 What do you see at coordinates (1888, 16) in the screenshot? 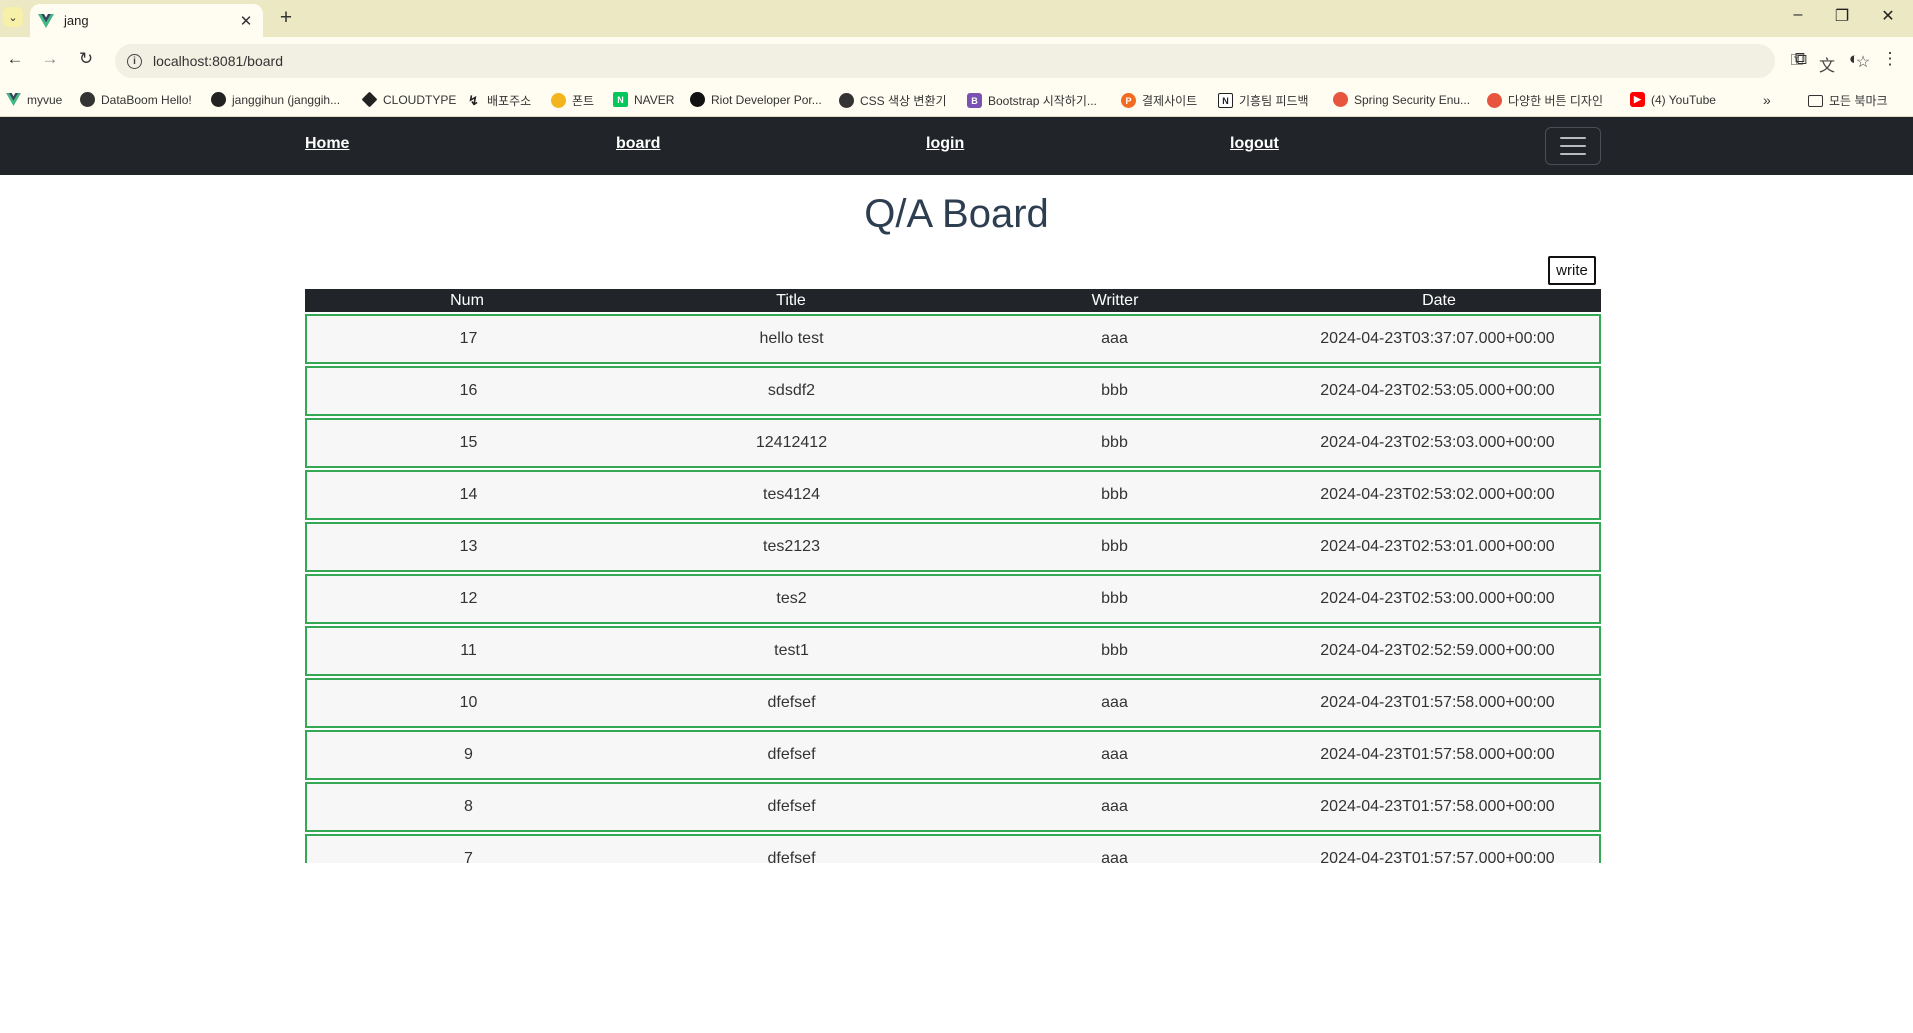
I see `close-window-icon: ✕` at bounding box center [1888, 16].